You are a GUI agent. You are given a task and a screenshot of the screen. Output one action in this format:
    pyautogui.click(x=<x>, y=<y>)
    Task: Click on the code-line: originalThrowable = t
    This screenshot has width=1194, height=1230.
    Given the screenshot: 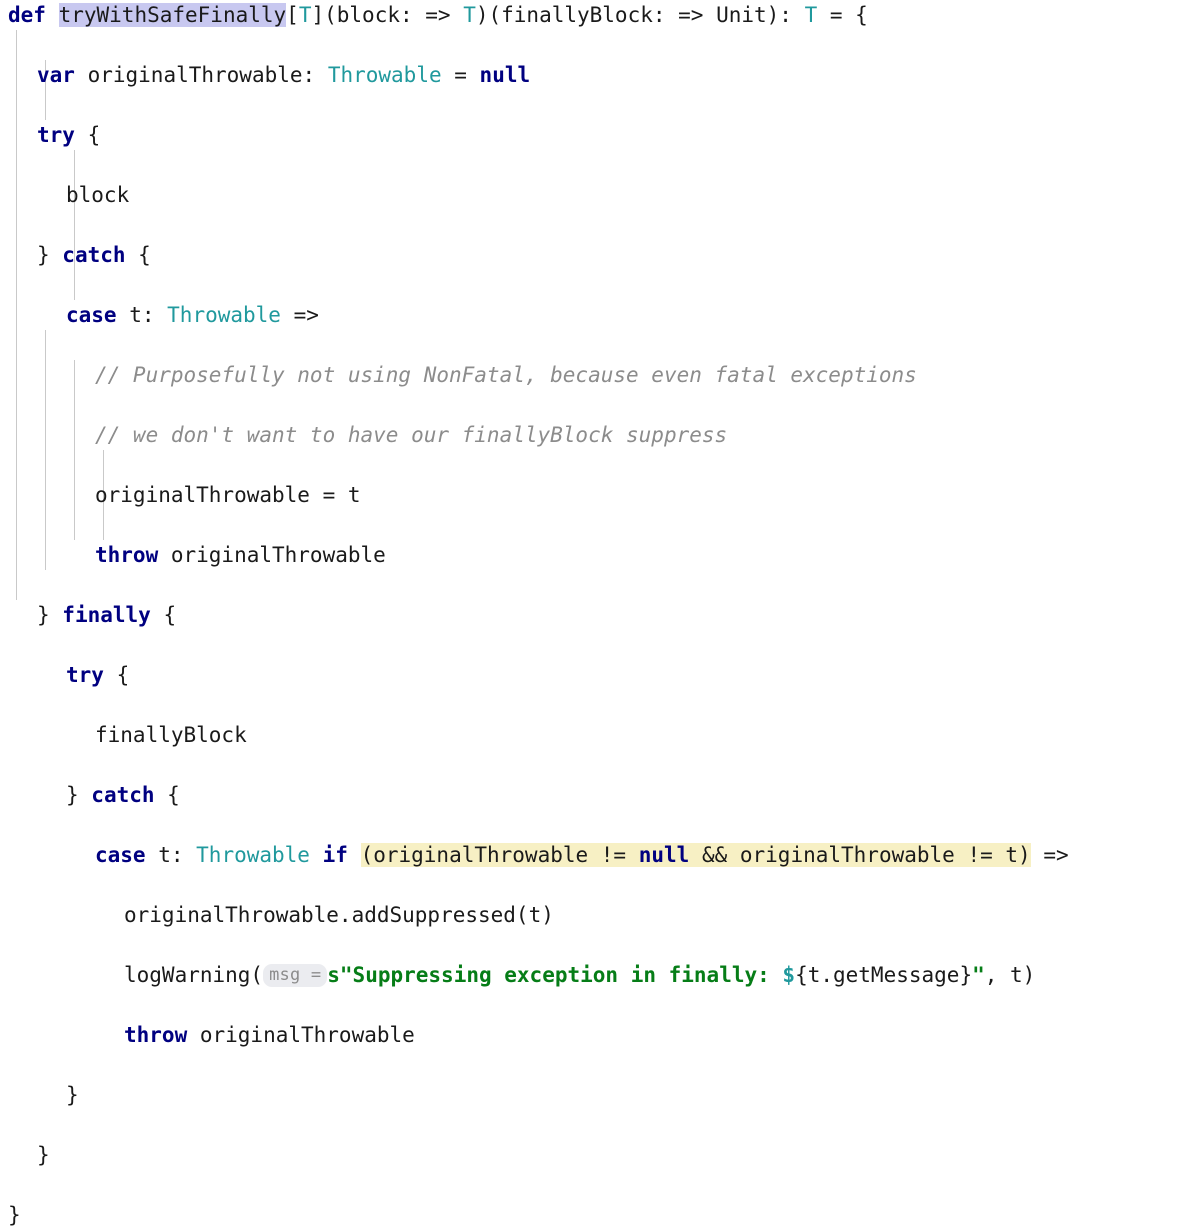 What is the action you would take?
    pyautogui.click(x=597, y=495)
    